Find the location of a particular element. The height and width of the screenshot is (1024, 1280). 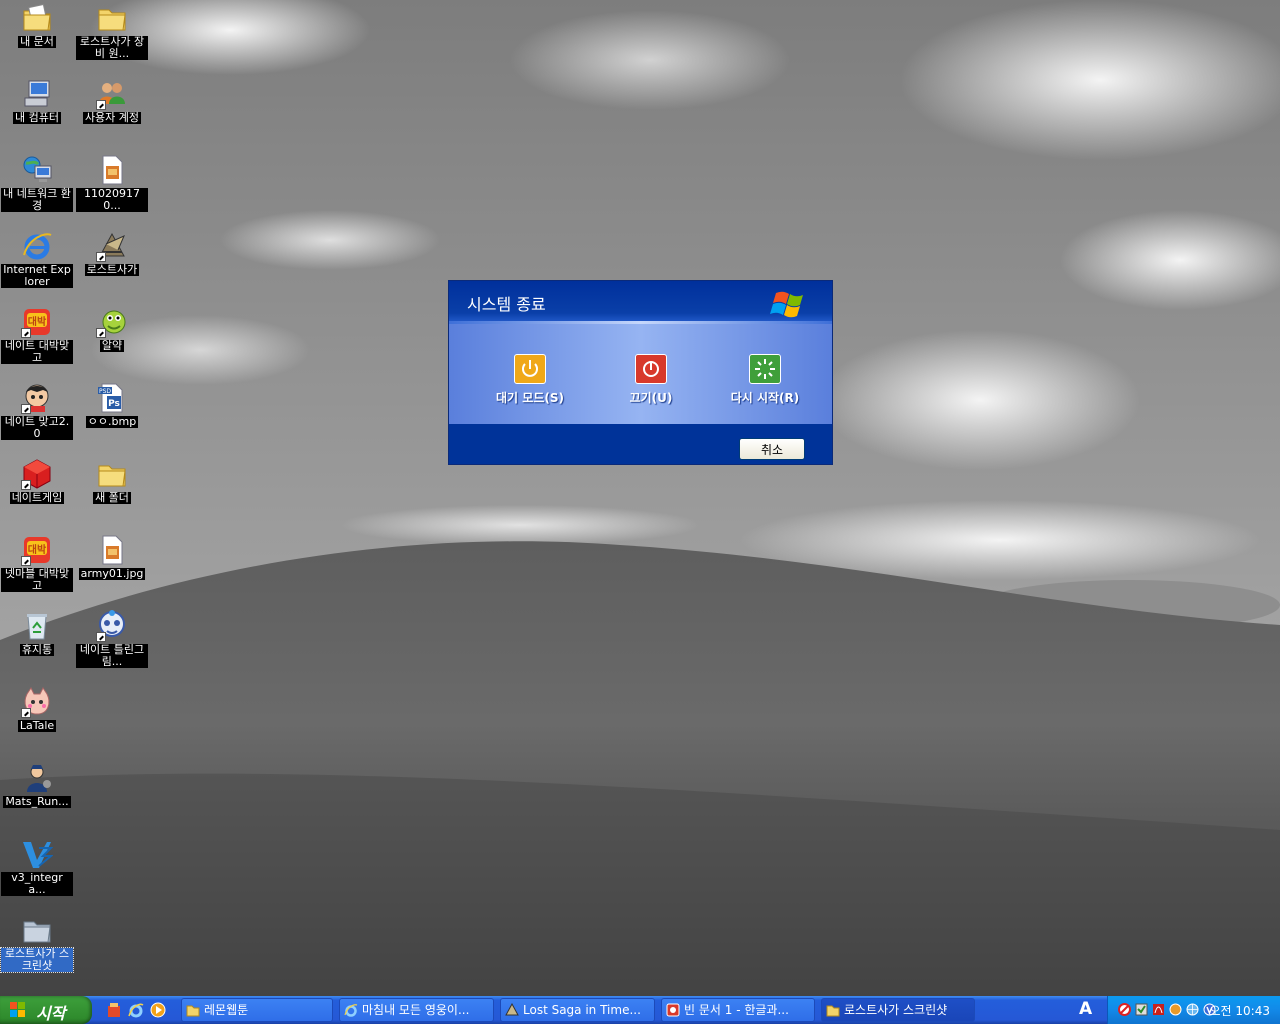

desktop-icon-my-documents: 내 문서 is located at coordinates (37, 25).